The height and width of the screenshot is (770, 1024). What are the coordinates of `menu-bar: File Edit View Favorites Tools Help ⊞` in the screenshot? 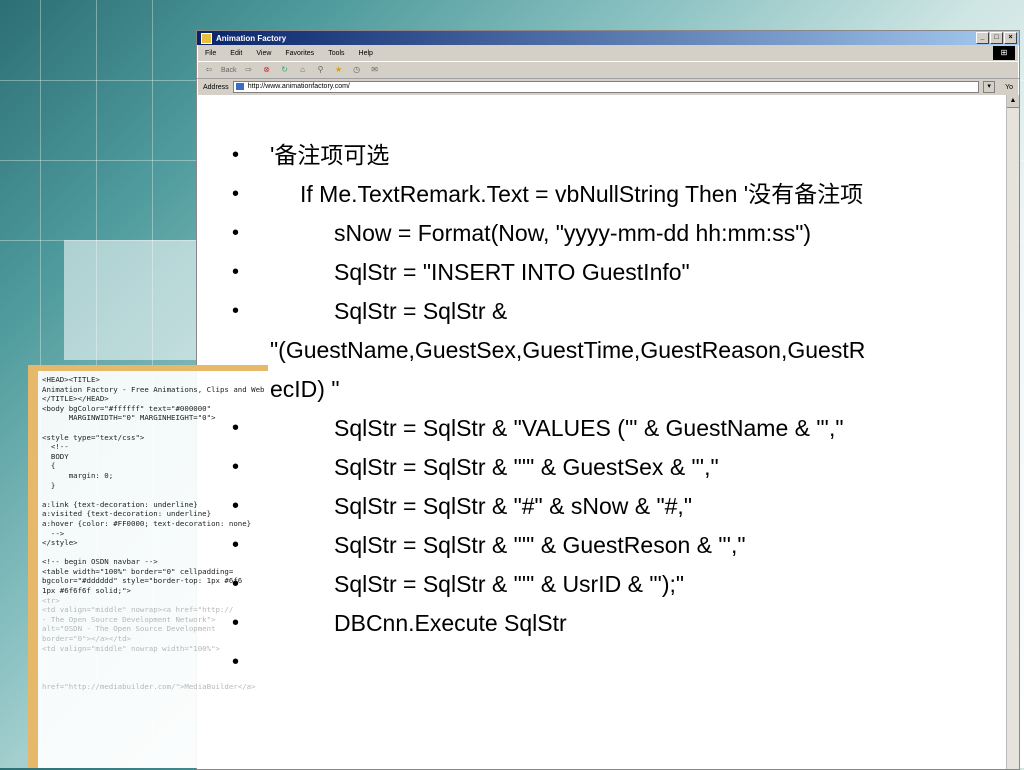 It's located at (608, 53).